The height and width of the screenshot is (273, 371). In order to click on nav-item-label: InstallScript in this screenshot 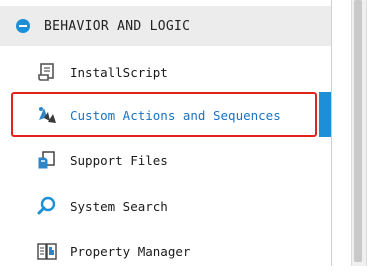, I will do `click(119, 72)`.